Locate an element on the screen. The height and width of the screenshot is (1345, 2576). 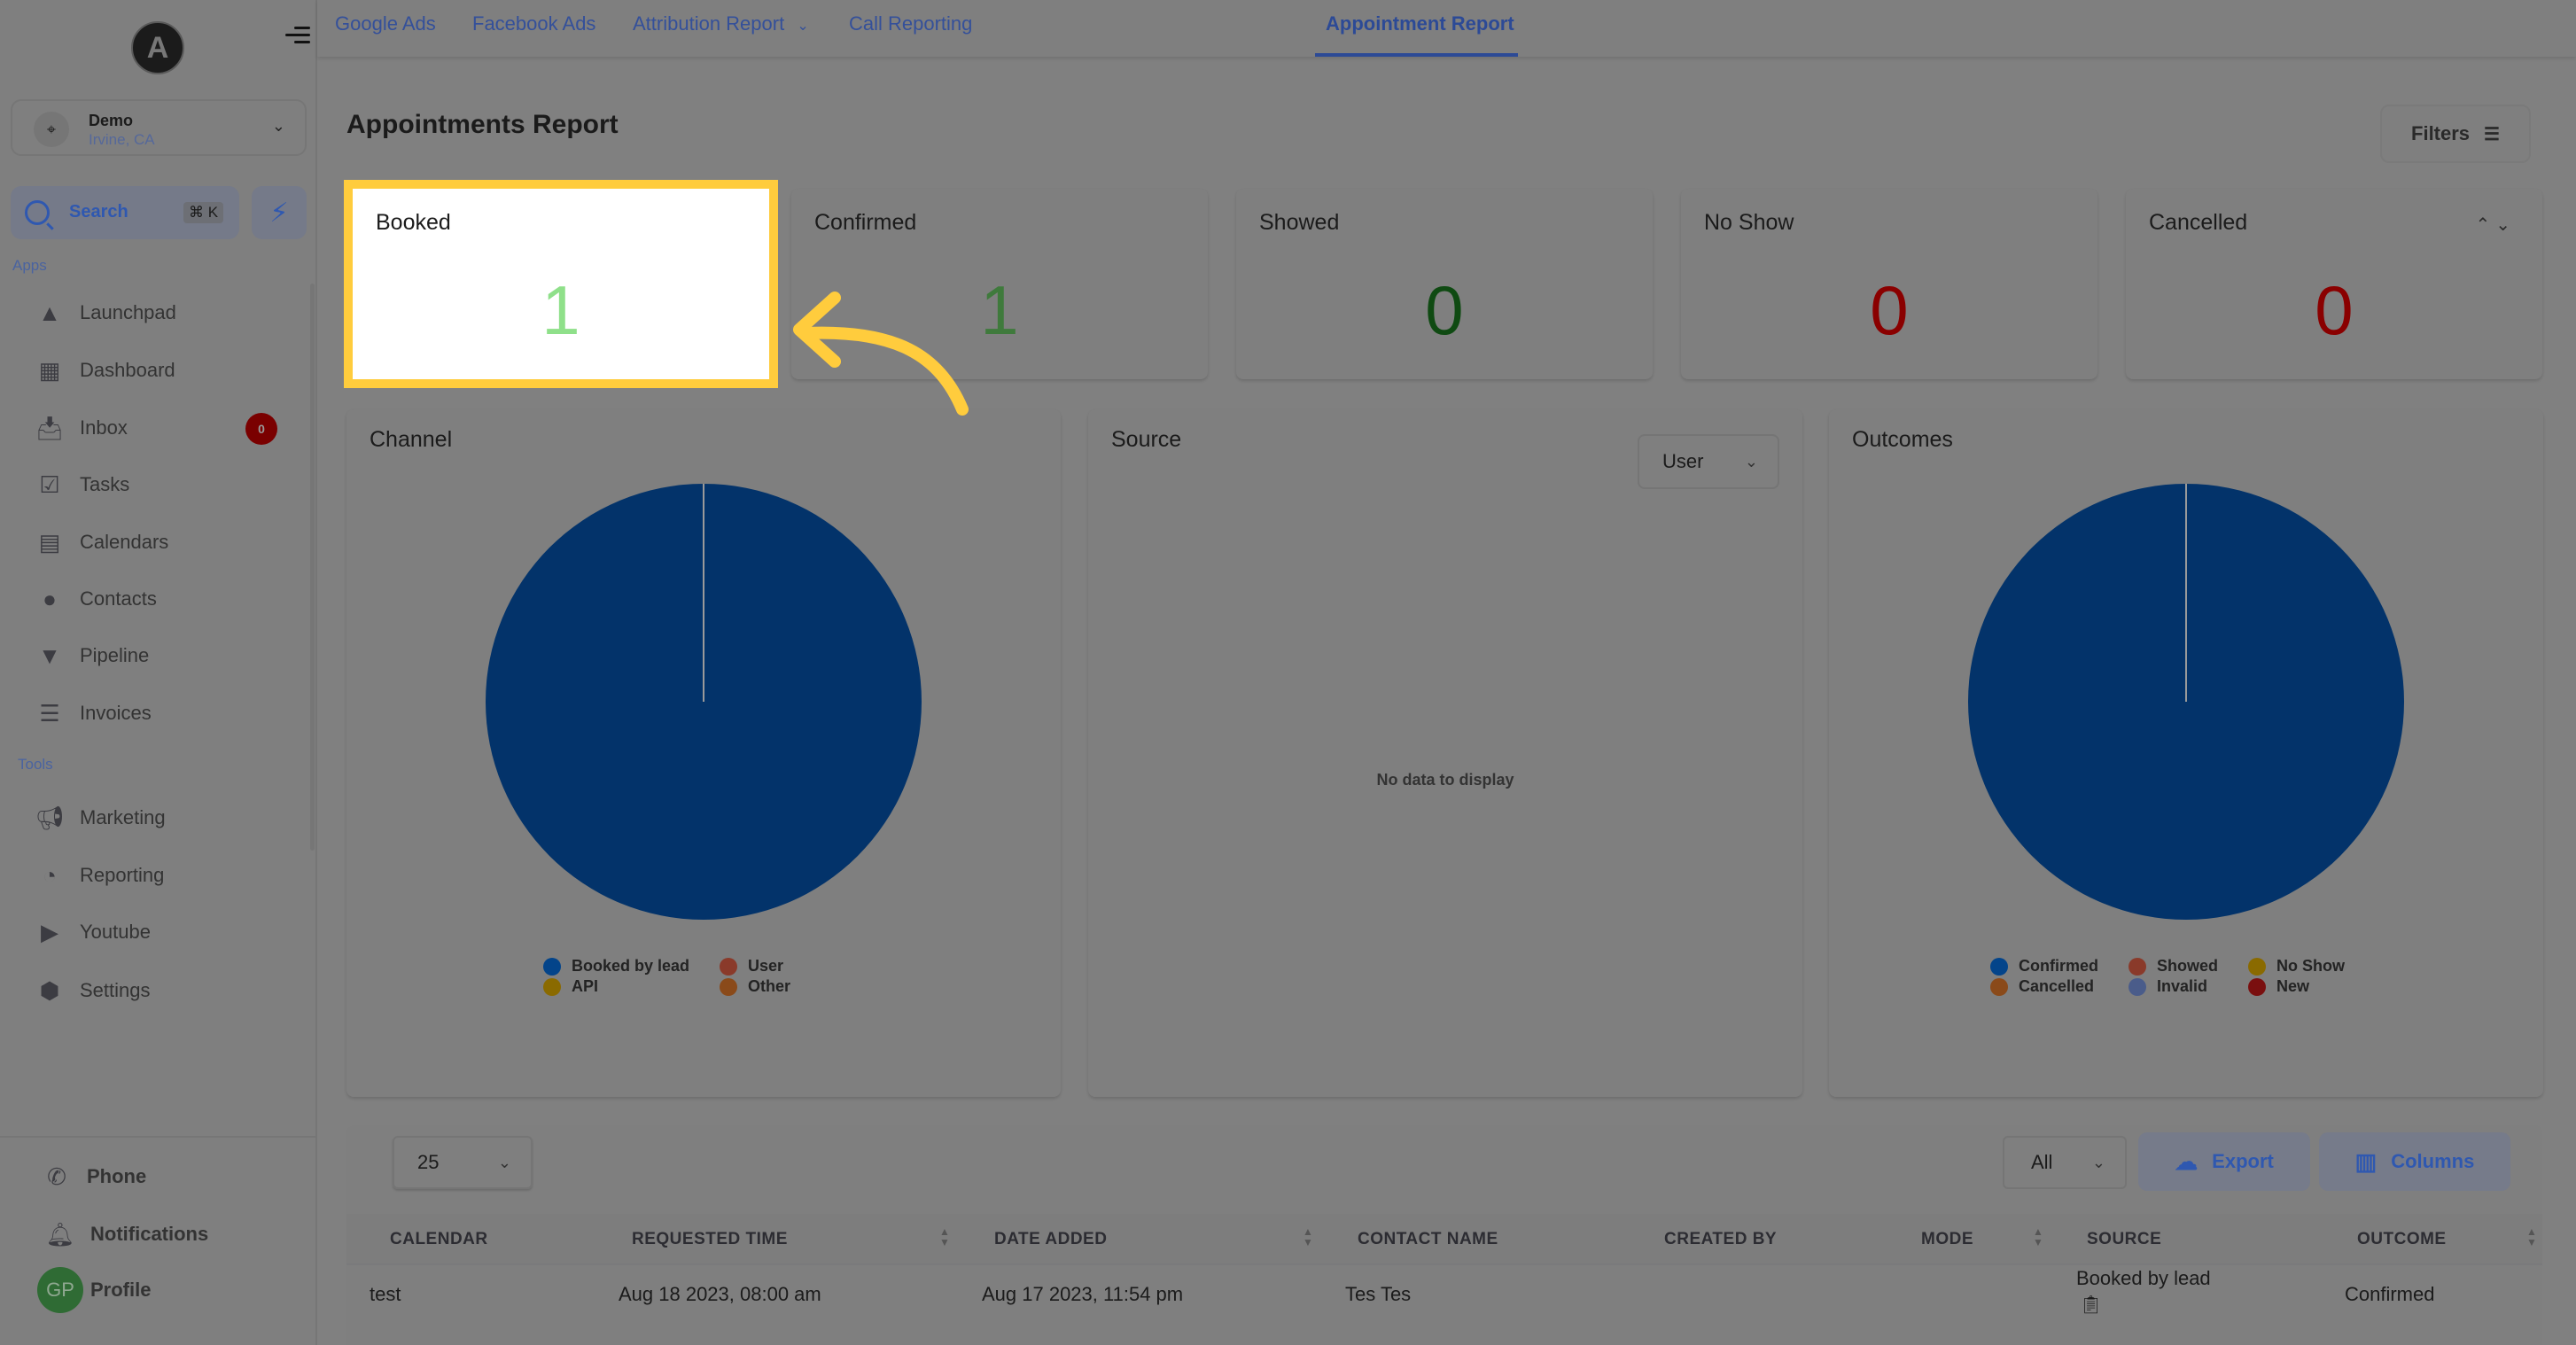
sliders-icon: ☰ is located at coordinates (2492, 134).